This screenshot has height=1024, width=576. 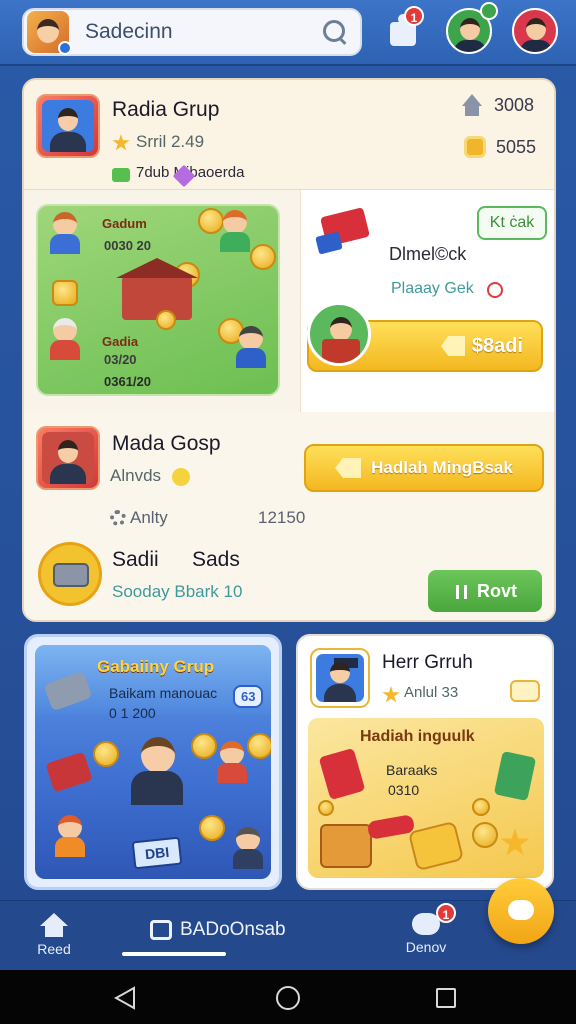 What do you see at coordinates (426, 929) in the screenshot?
I see `nav-chat: 1 Denov` at bounding box center [426, 929].